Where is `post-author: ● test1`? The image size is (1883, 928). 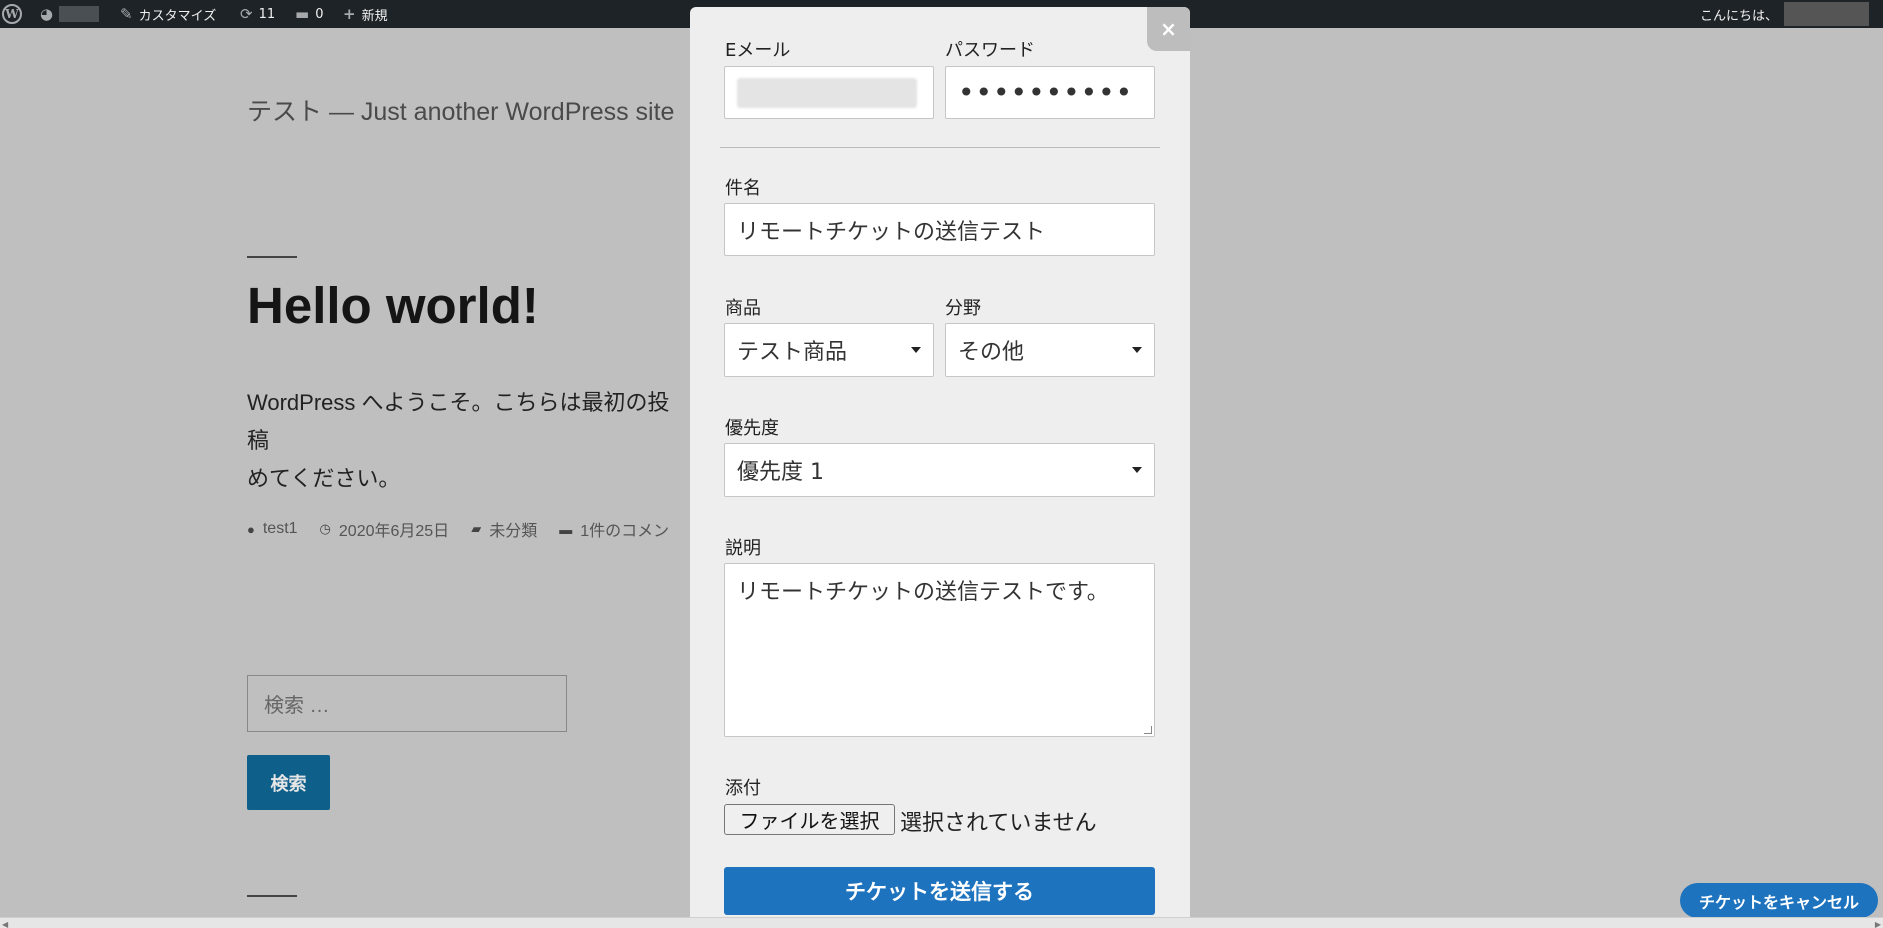
post-author: ● test1 is located at coordinates (272, 529).